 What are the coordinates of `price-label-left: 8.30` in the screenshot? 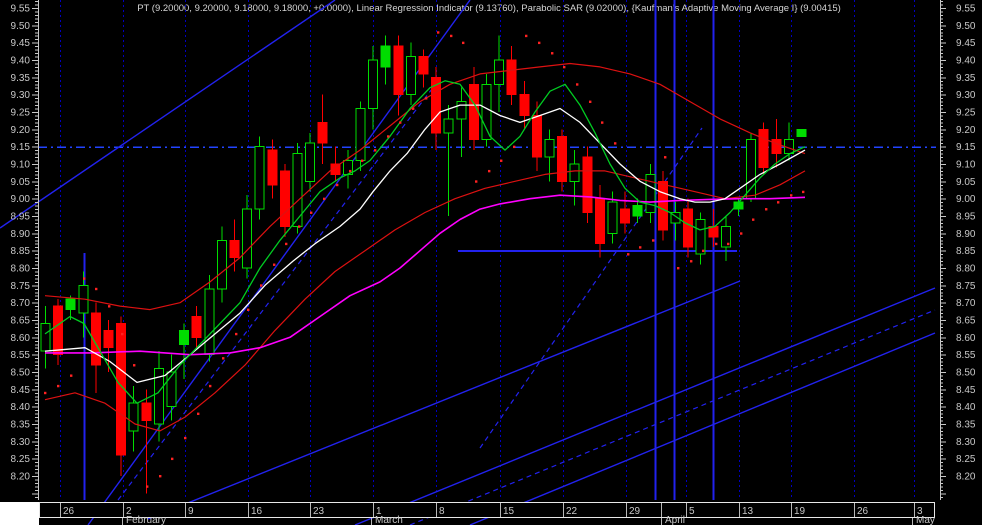 It's located at (21, 442).